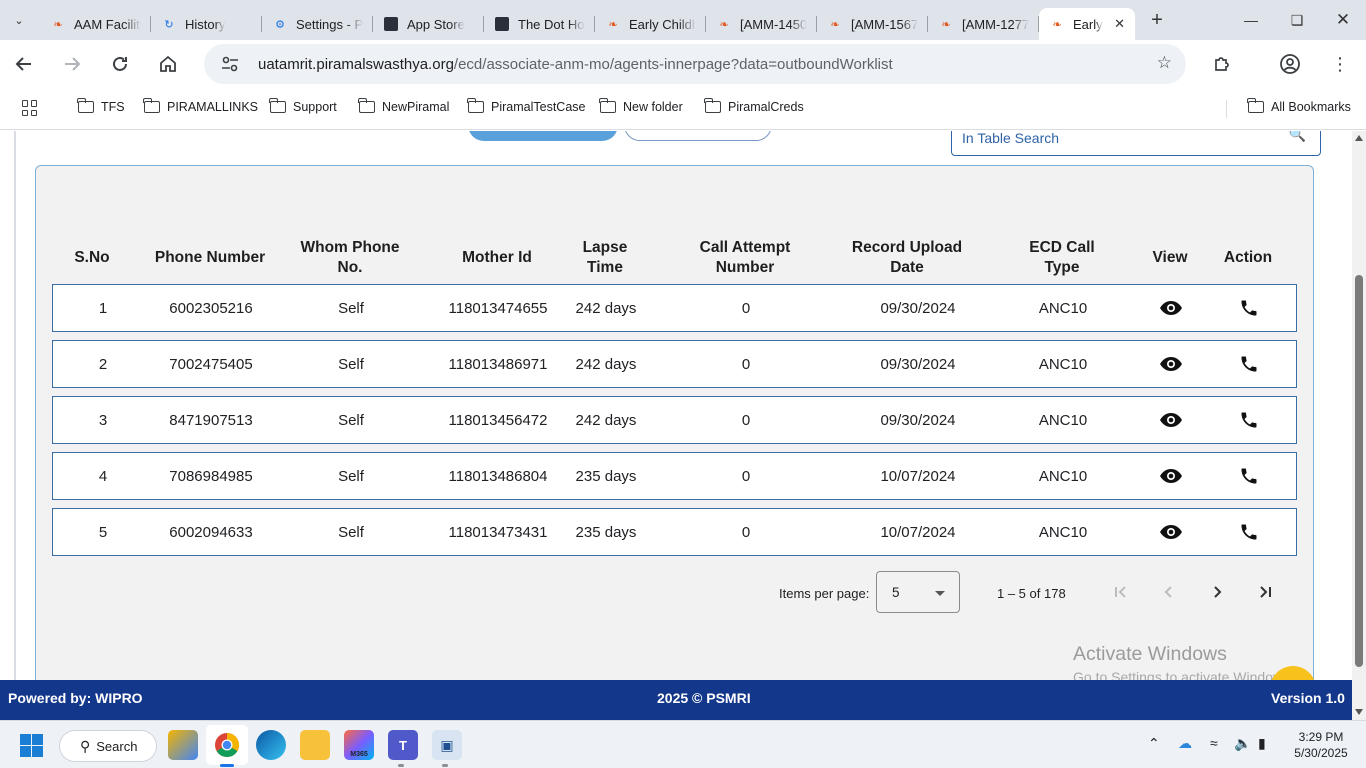 This screenshot has width=1366, height=768. I want to click on bookmark-folder: TFS, so click(101, 106).